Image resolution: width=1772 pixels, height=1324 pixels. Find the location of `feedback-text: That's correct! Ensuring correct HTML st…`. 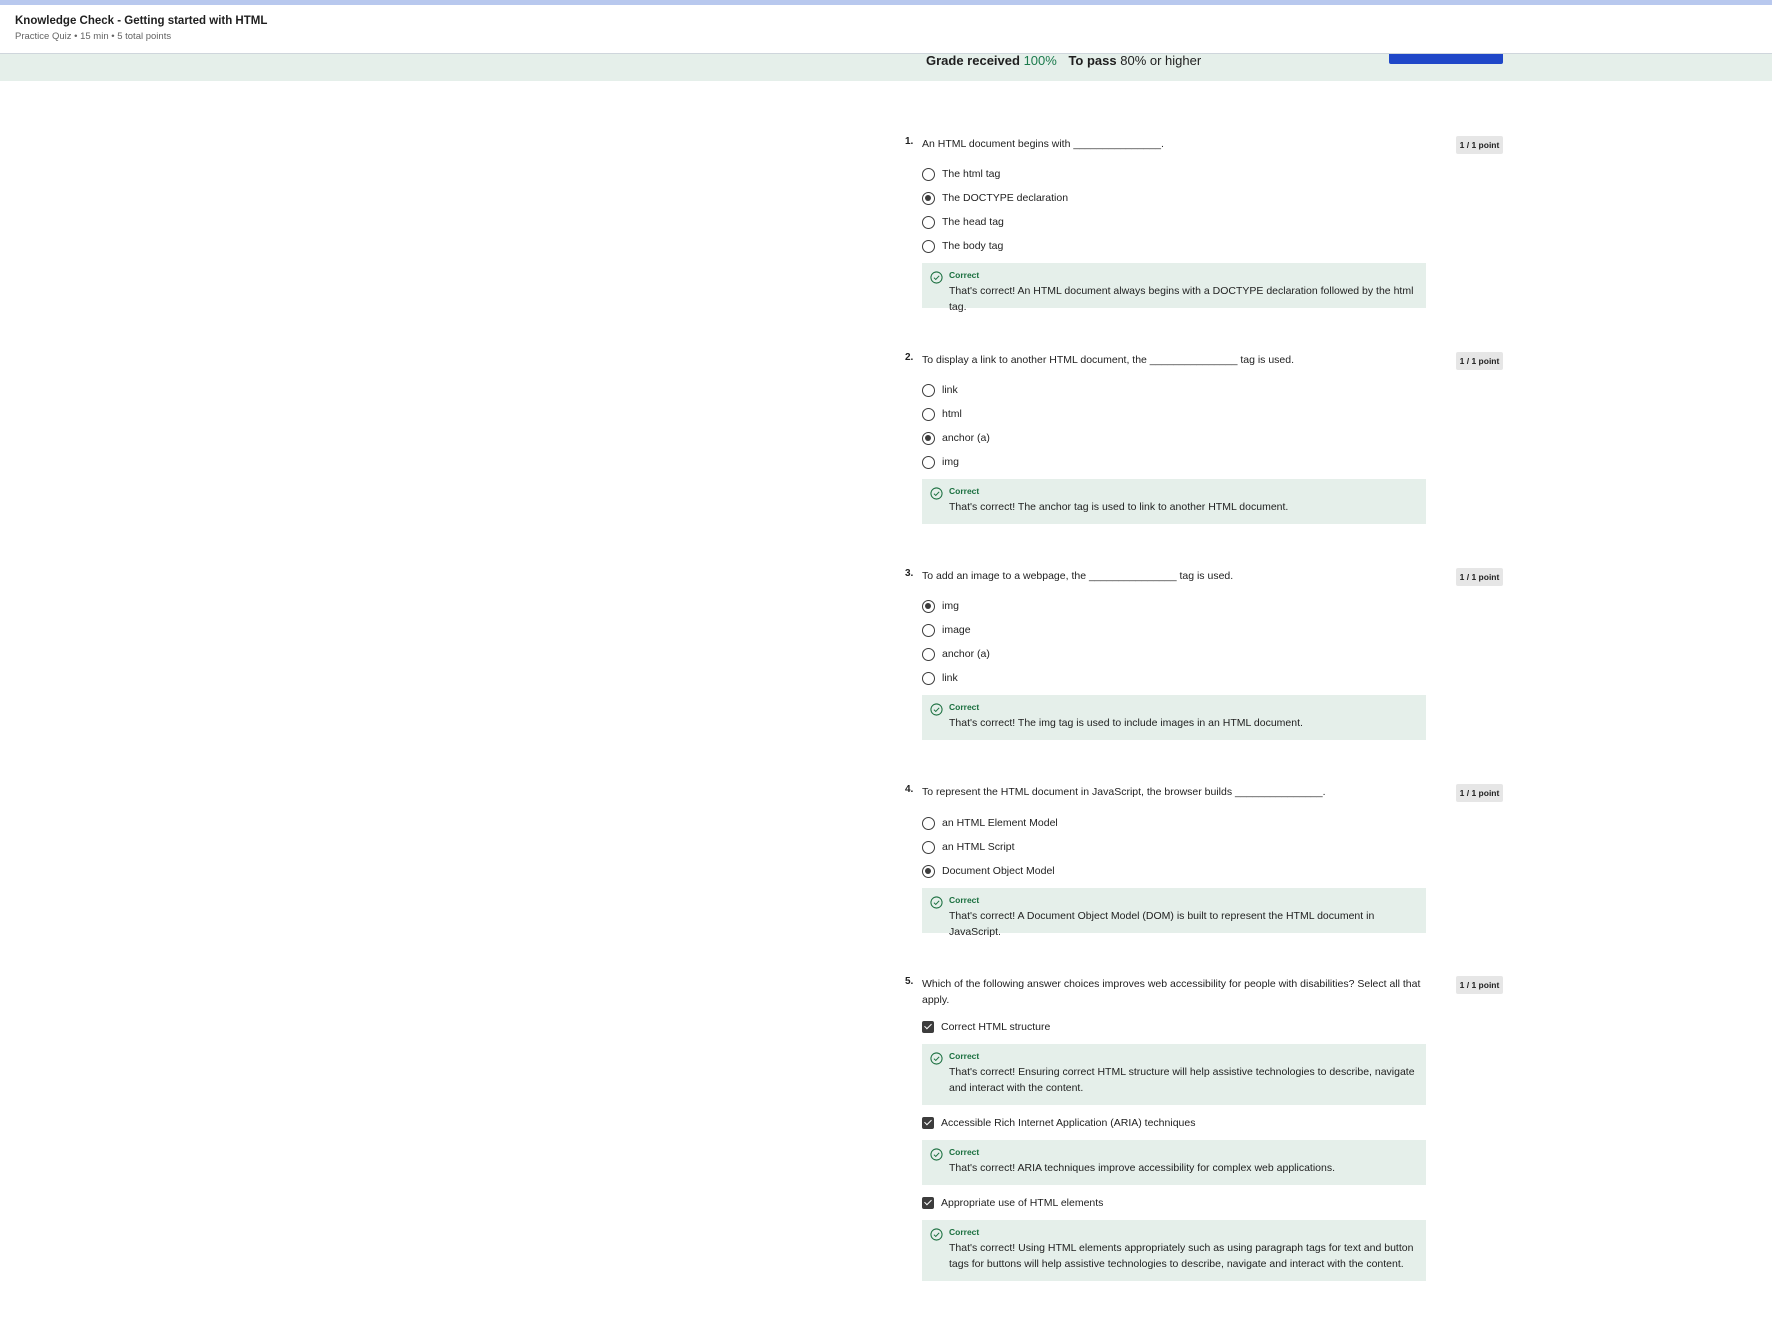

feedback-text: That's correct! Ensuring correct HTML st… is located at coordinates (1182, 1080).